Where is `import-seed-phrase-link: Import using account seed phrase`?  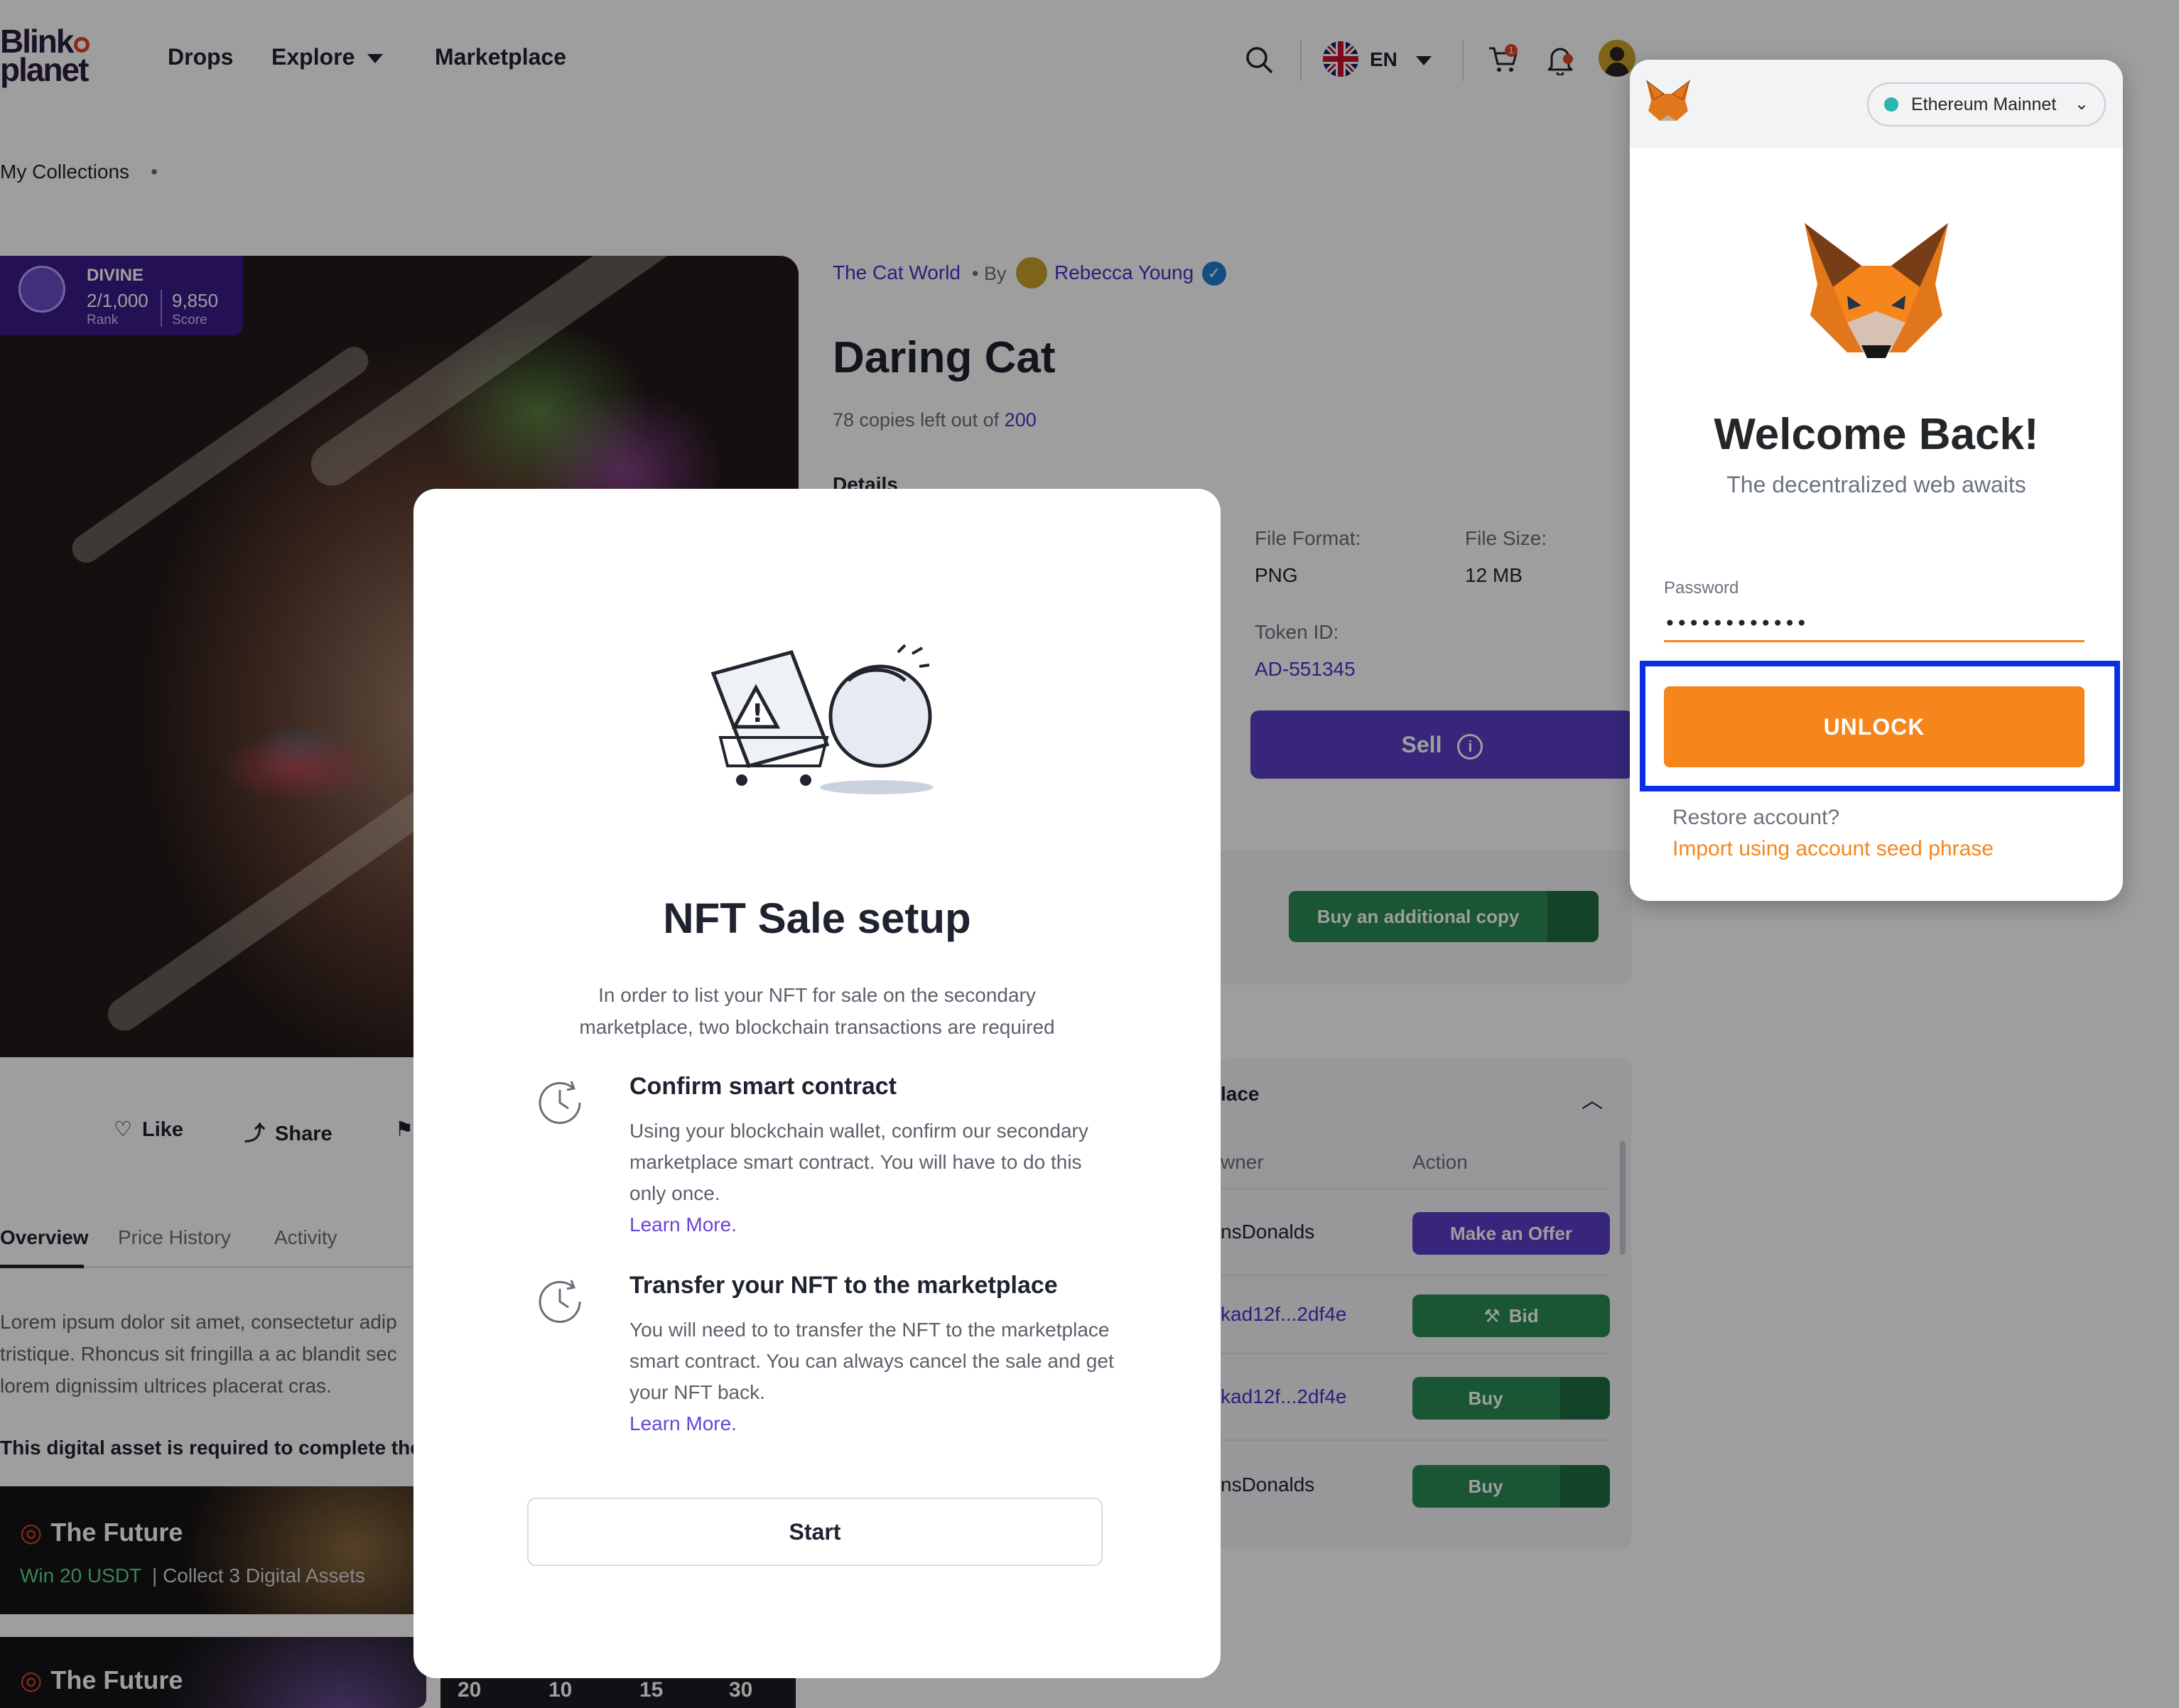
import-seed-phrase-link: Import using account seed phrase is located at coordinates (1833, 849).